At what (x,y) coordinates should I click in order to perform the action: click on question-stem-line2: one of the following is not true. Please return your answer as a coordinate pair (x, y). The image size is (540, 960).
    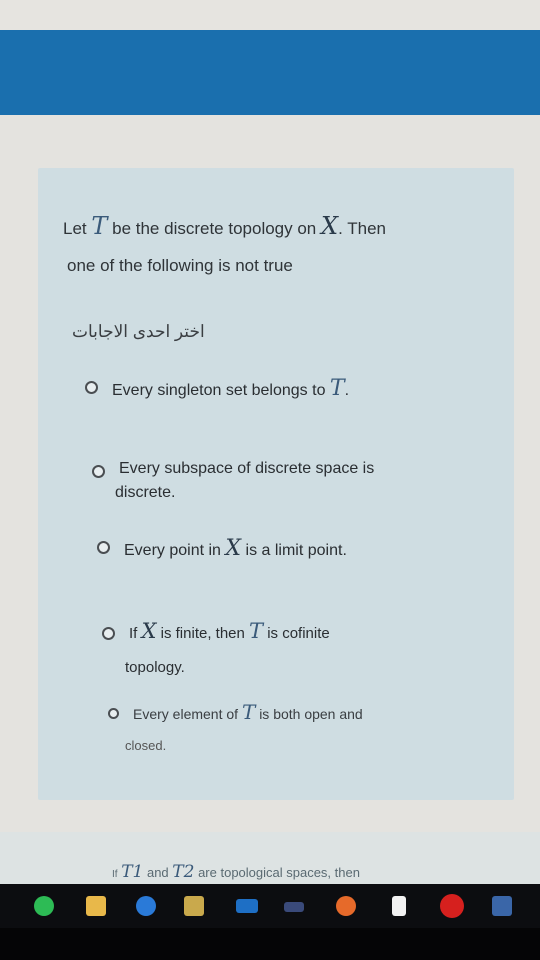
    Looking at the image, I should click on (180, 265).